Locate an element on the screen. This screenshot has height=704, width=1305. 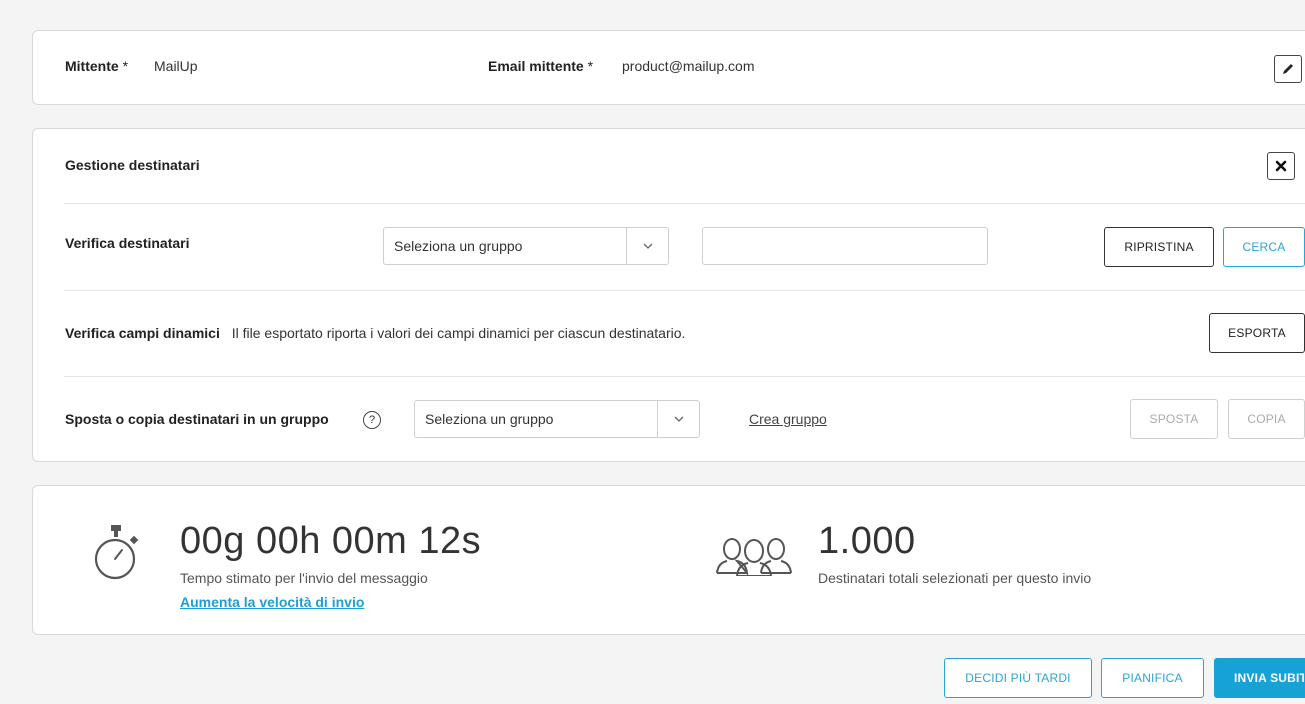
move-group-select-value: Seleziona un gruppo is located at coordinates (489, 419).